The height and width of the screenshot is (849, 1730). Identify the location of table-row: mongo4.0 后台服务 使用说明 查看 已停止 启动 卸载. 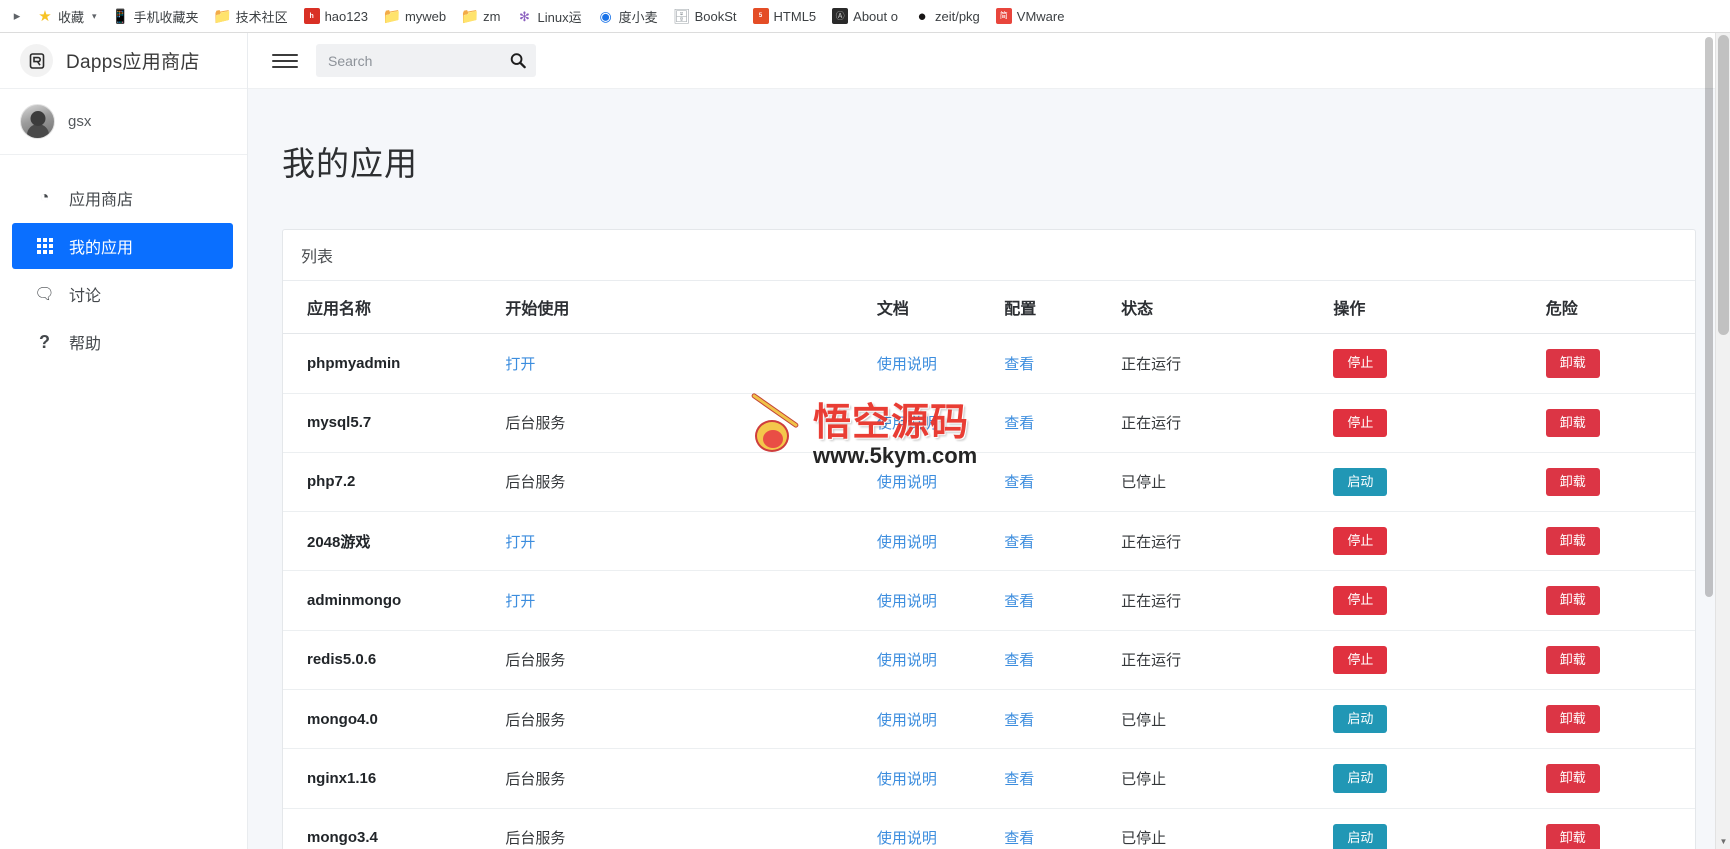
(989, 719).